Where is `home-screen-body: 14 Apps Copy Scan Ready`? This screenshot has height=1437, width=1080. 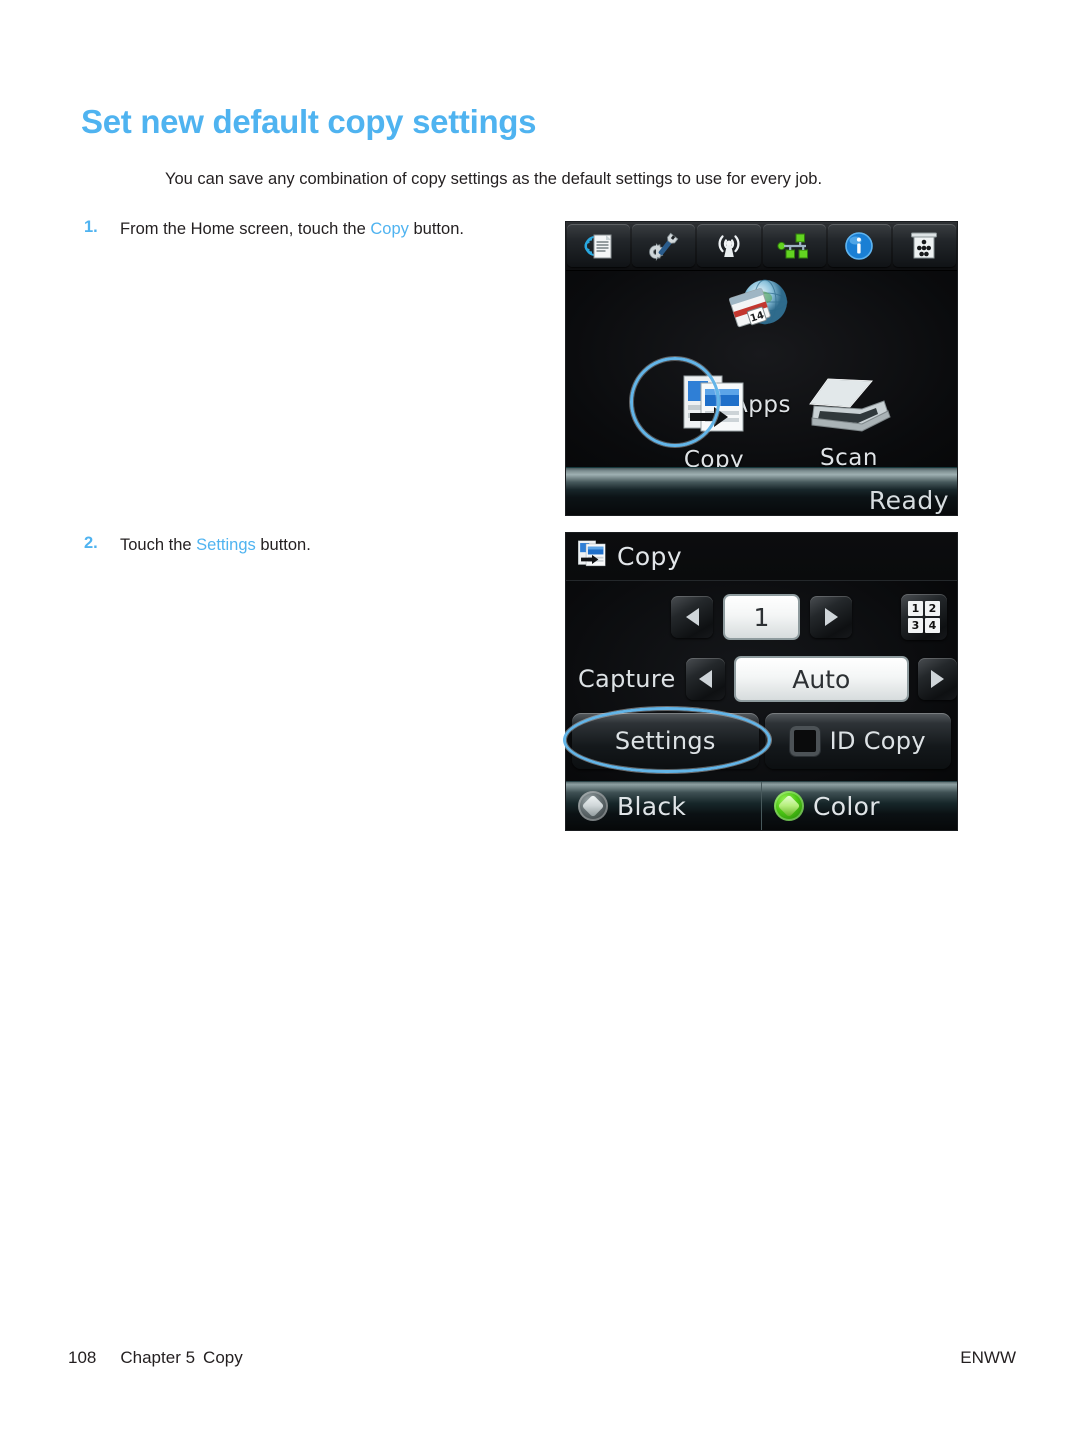
home-screen-body: 14 Apps Copy Scan Ready is located at coordinates (761, 368).